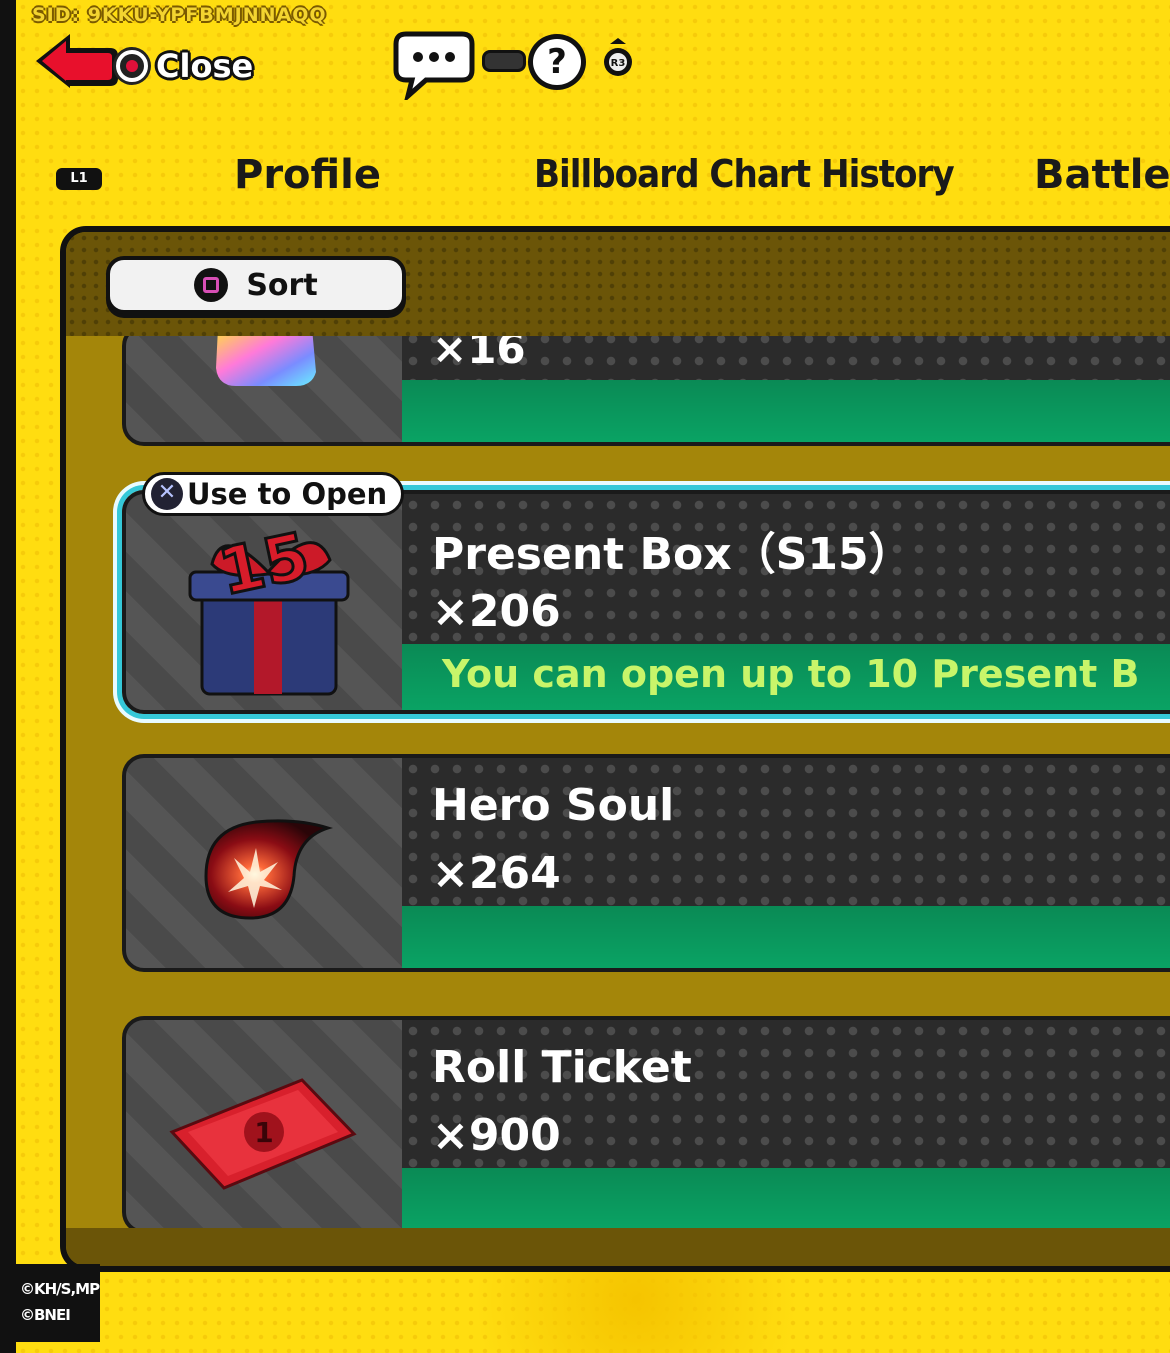 The image size is (1170, 1353). Describe the element at coordinates (786, 1125) in the screenshot. I see `item-info: Roll Ticket ×900` at that location.